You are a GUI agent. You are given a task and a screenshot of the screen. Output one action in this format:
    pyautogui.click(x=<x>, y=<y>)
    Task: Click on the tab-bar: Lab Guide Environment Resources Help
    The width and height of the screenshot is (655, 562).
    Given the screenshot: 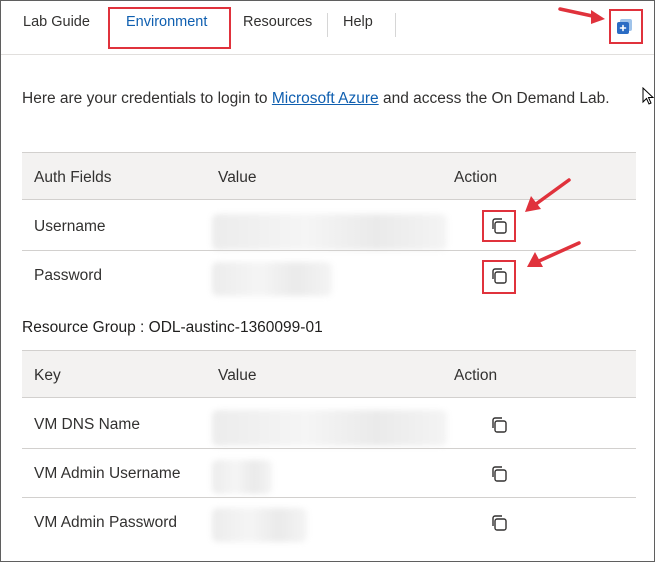 What is the action you would take?
    pyautogui.click(x=327, y=28)
    